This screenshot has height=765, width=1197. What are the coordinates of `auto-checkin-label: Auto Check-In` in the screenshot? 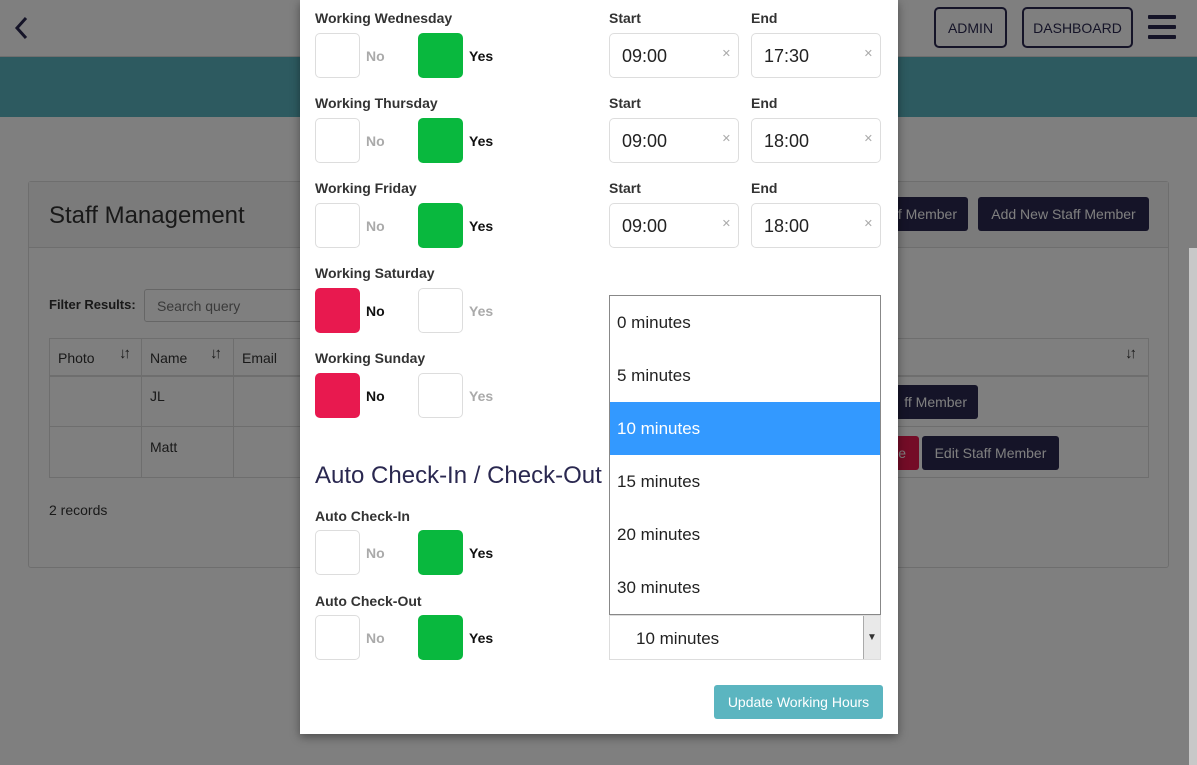 It's located at (362, 516).